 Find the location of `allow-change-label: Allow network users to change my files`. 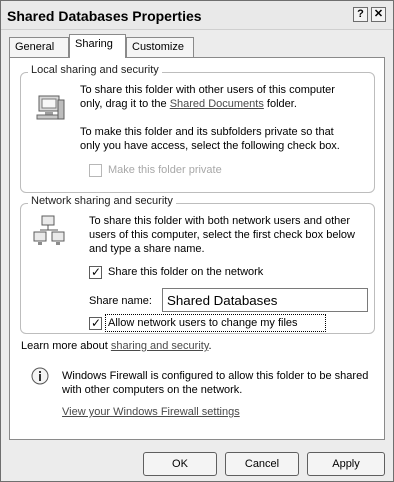

allow-change-label: Allow network users to change my files is located at coordinates (203, 323).